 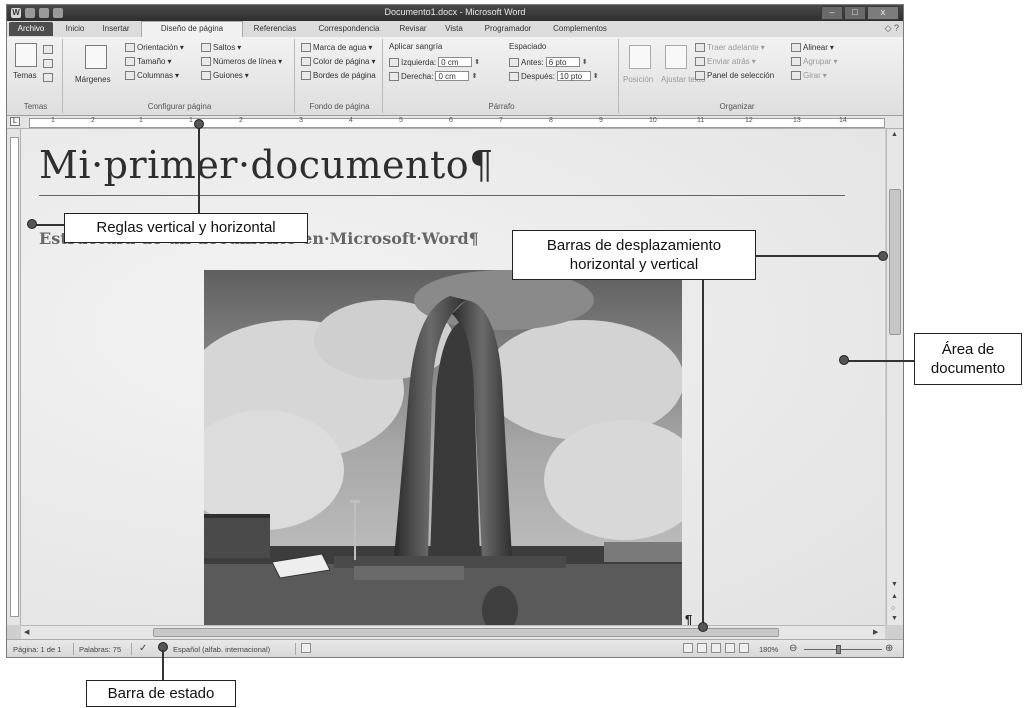 What do you see at coordinates (796, 61) in the screenshot?
I see `group-objects-icon` at bounding box center [796, 61].